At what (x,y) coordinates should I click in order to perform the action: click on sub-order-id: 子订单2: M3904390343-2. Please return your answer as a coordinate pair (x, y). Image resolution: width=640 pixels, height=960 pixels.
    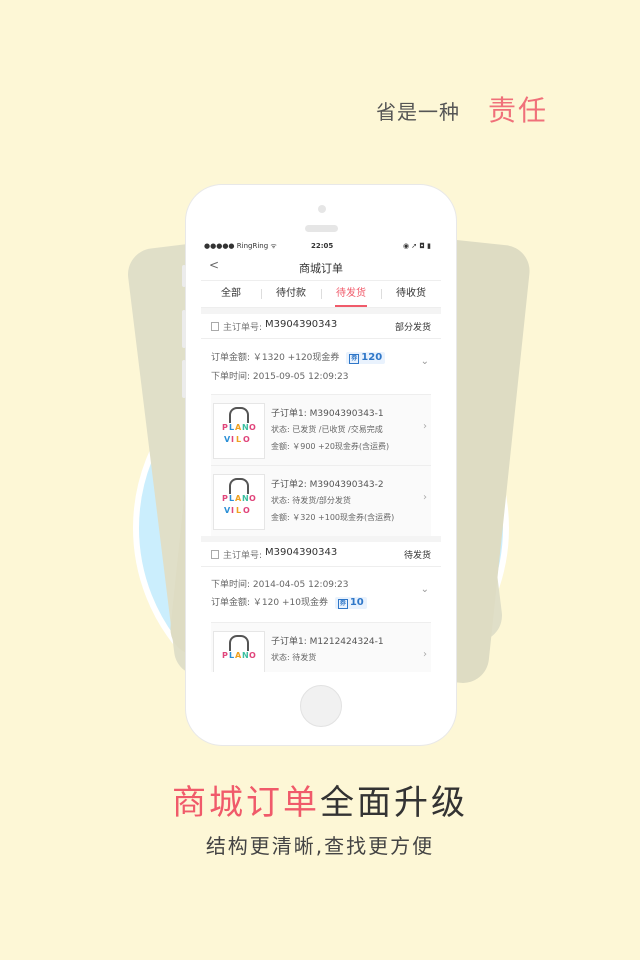
    Looking at the image, I should click on (327, 485).